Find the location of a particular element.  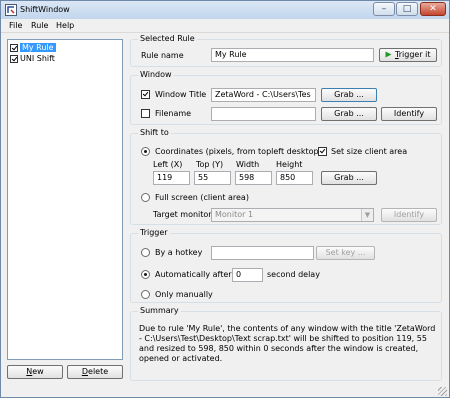

new-rule-label: ew is located at coordinates (38, 371).